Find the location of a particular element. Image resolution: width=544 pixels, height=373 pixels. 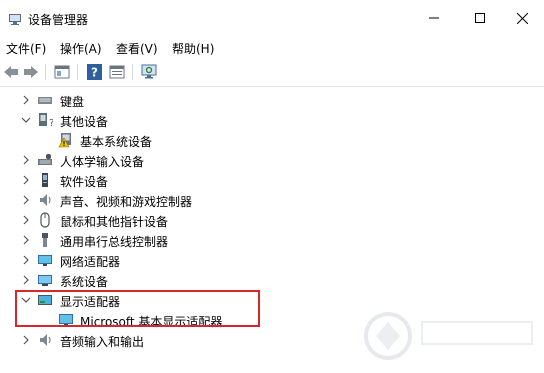

warning-device-icon is located at coordinates (64, 140).